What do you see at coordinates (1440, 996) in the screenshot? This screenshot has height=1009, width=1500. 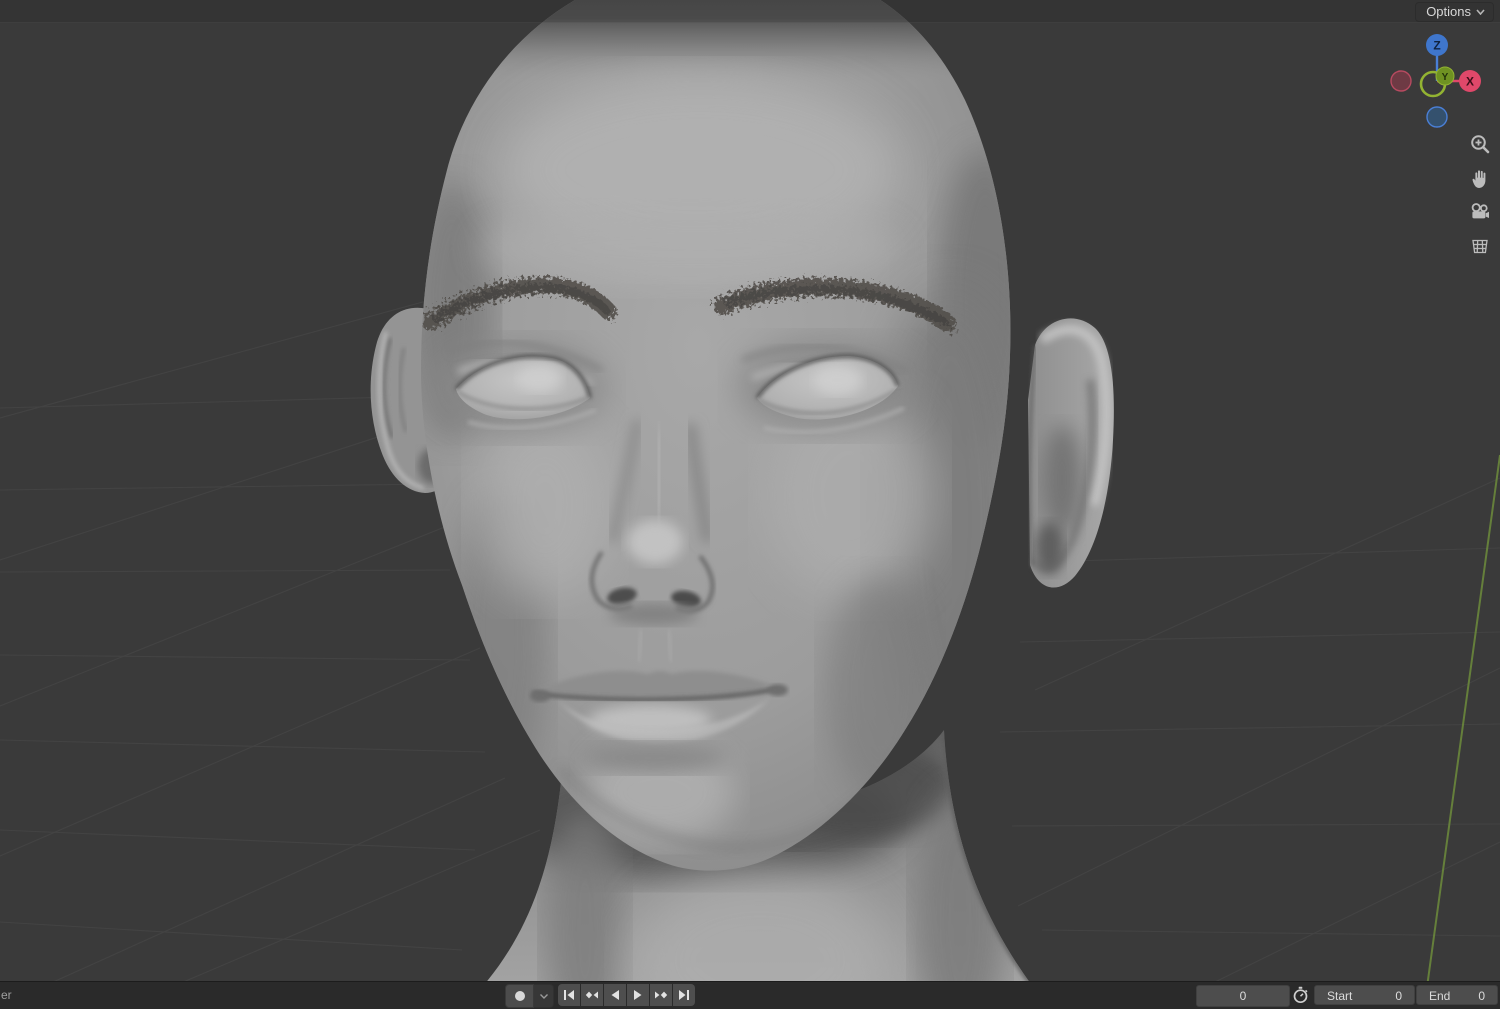 I see `end-frame-label: End` at bounding box center [1440, 996].